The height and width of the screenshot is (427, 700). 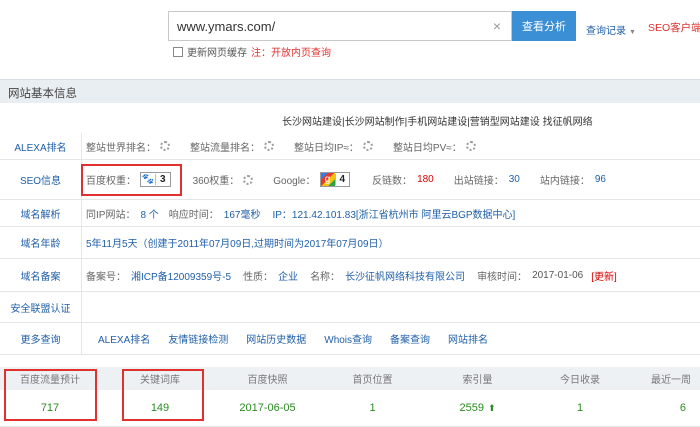 What do you see at coordinates (41, 213) in the screenshot?
I see `domain-resolve-label: 域名解析` at bounding box center [41, 213].